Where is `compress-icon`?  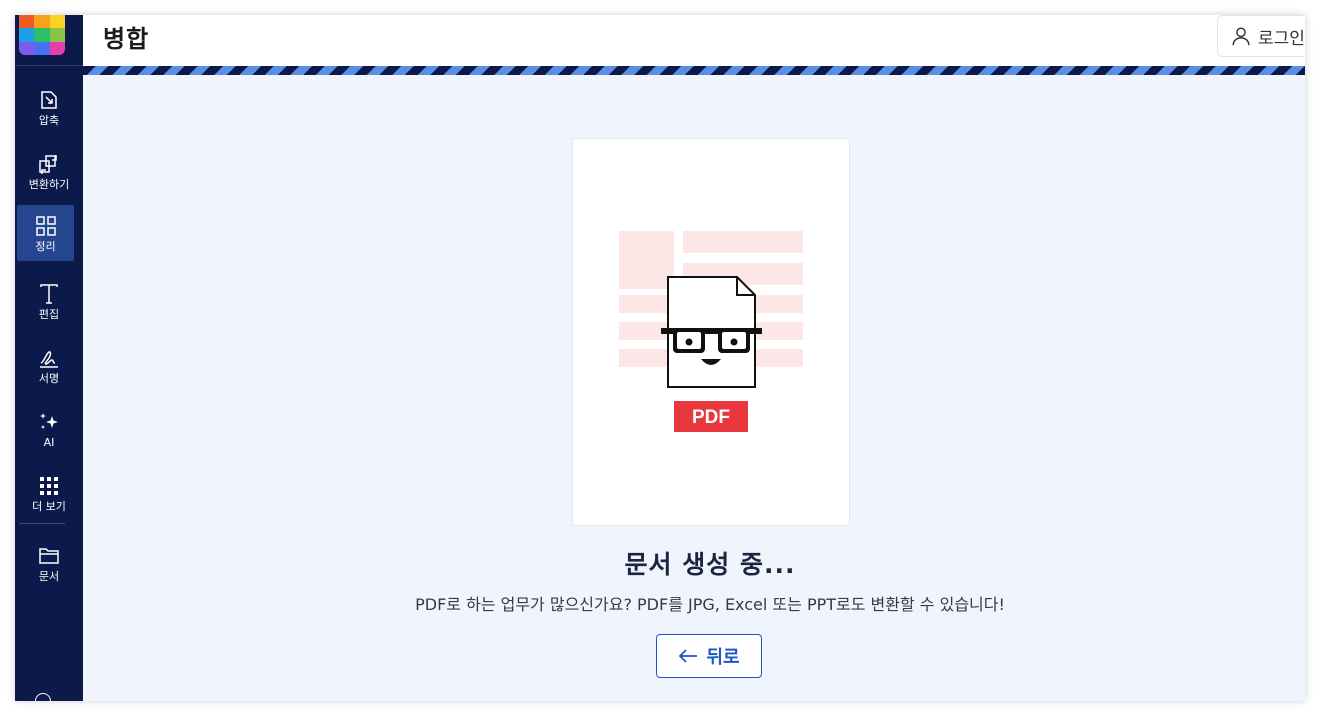 compress-icon is located at coordinates (49, 99).